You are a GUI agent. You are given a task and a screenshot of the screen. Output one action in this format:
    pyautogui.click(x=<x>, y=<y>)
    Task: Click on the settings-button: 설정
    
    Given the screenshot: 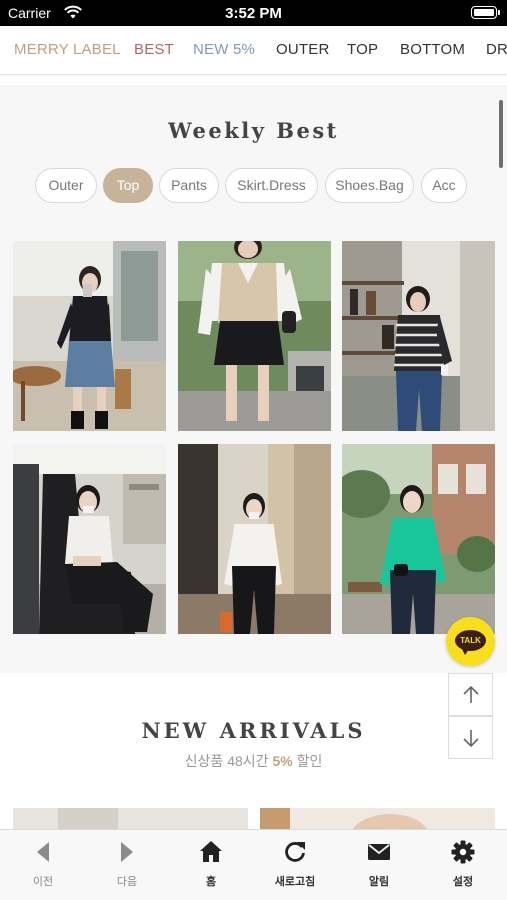 What is the action you would take?
    pyautogui.click(x=463, y=865)
    